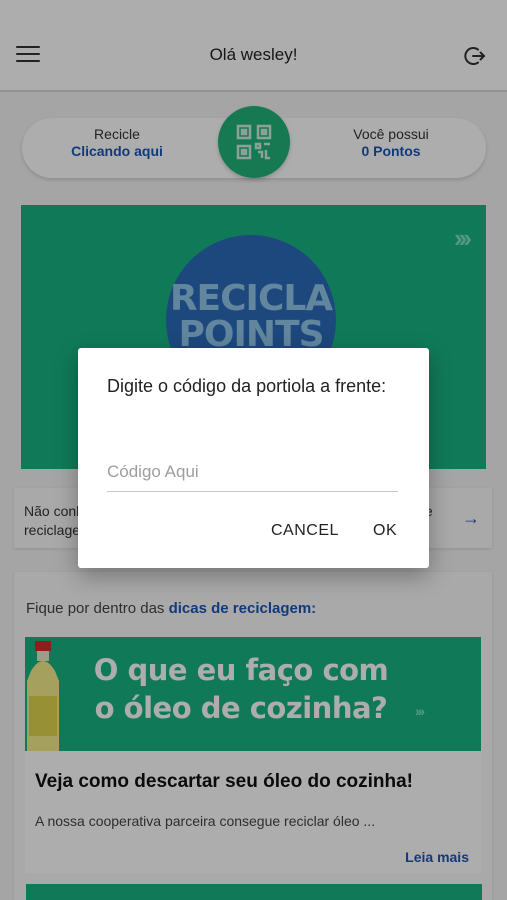 The width and height of the screenshot is (507, 900). What do you see at coordinates (385, 531) in the screenshot?
I see `ok-button: OK` at bounding box center [385, 531].